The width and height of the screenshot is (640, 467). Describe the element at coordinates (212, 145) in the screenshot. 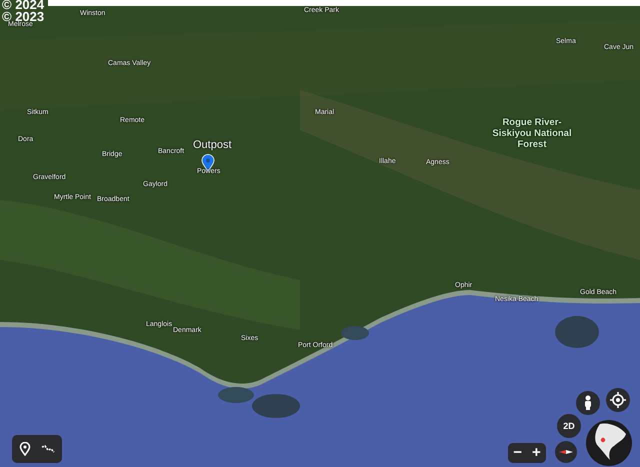

I see `pin-label: Outpost` at that location.